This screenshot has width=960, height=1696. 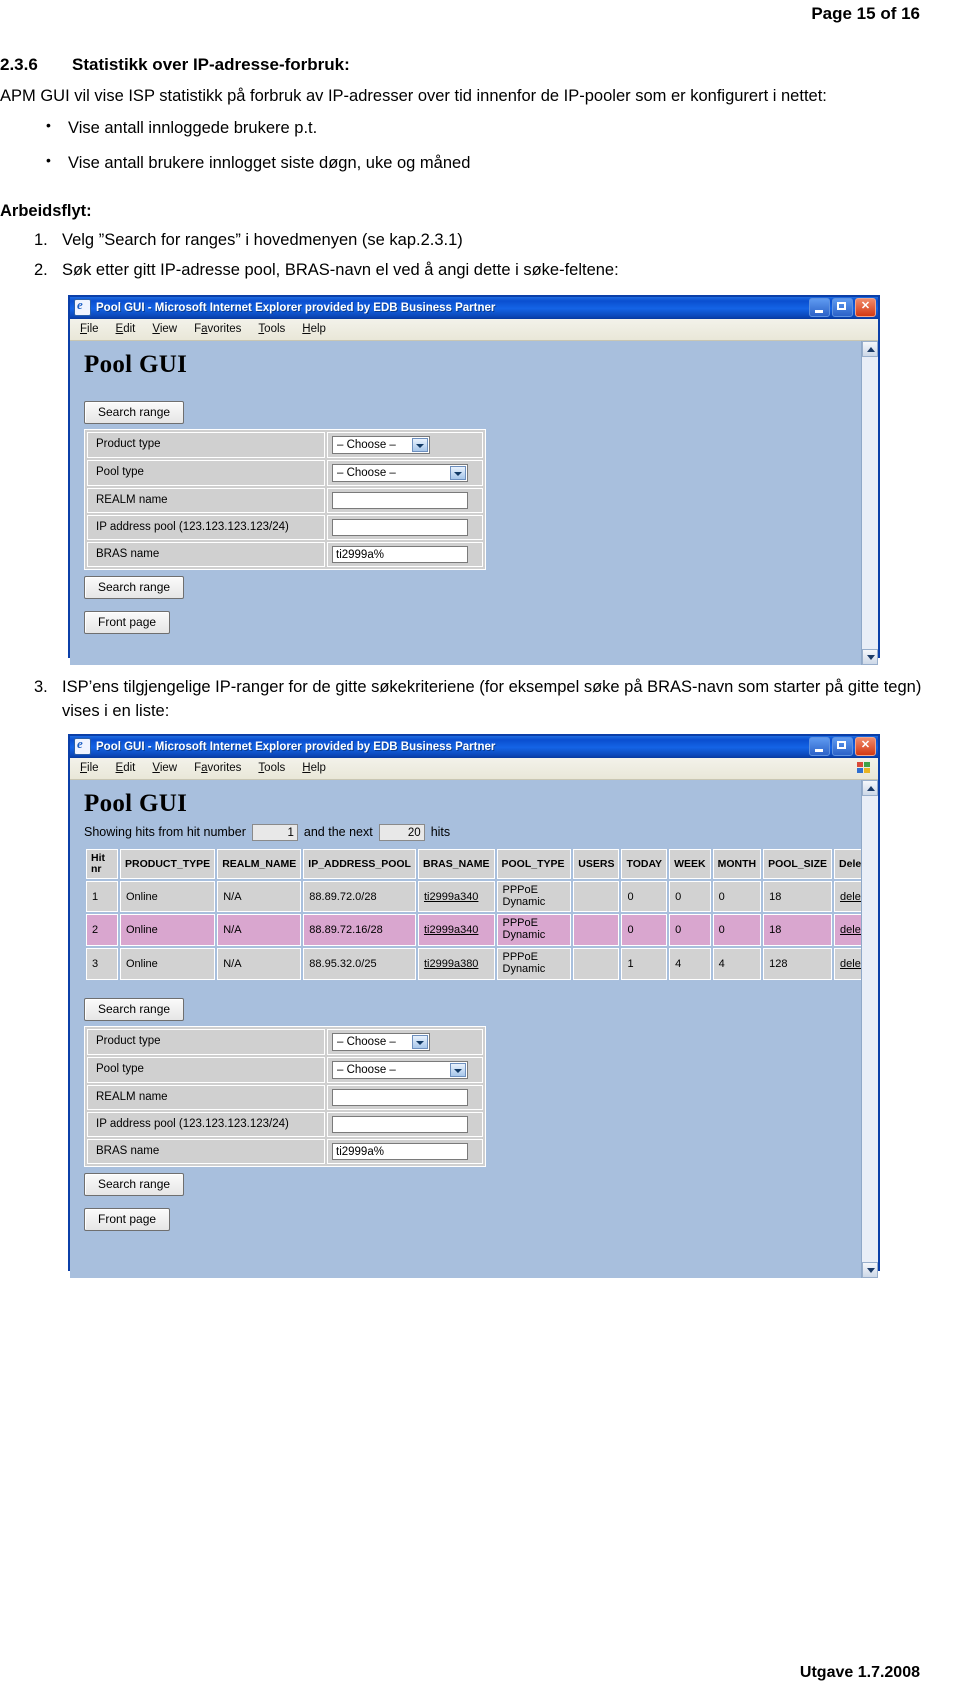 I want to click on cell-hit-nr: 3, so click(x=102, y=964).